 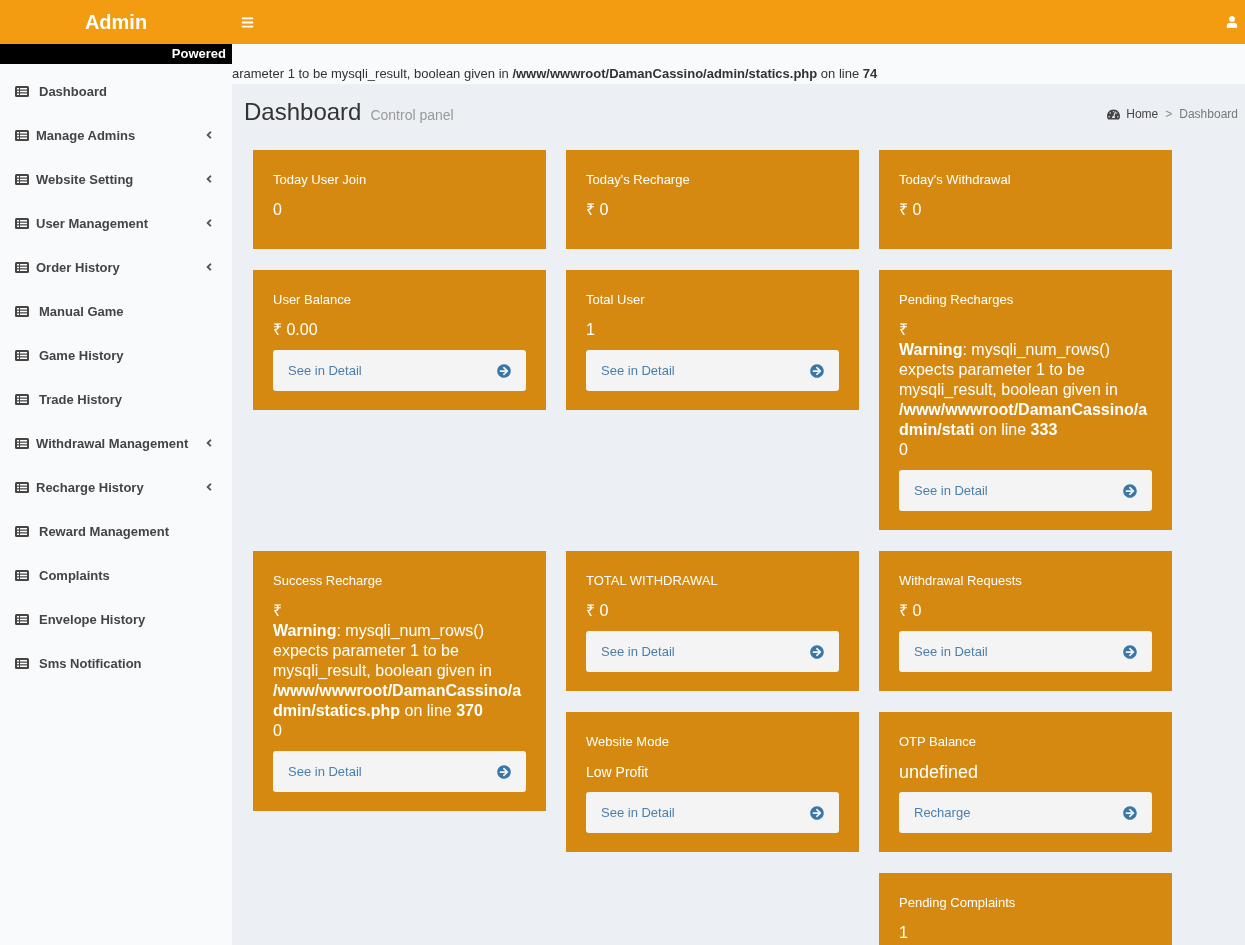 What do you see at coordinates (957, 903) in the screenshot?
I see `card-title: Pending Complaints` at bounding box center [957, 903].